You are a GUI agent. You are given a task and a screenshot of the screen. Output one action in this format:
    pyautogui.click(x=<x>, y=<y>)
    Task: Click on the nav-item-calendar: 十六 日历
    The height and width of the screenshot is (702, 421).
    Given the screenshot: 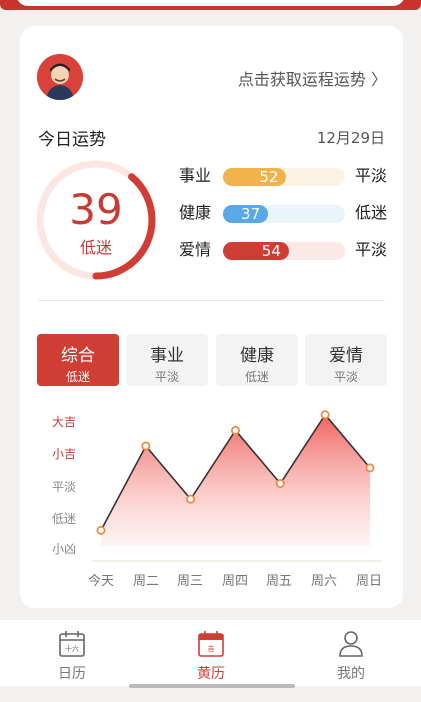 What is the action you would take?
    pyautogui.click(x=72, y=653)
    